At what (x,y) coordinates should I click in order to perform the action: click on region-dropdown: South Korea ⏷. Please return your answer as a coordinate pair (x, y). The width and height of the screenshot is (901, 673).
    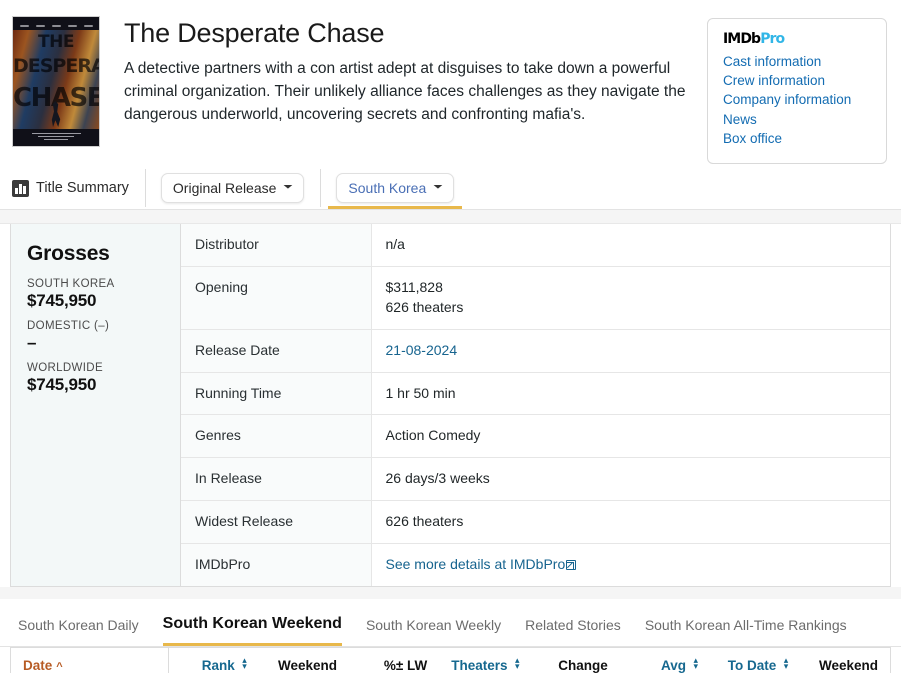
    Looking at the image, I should click on (395, 188).